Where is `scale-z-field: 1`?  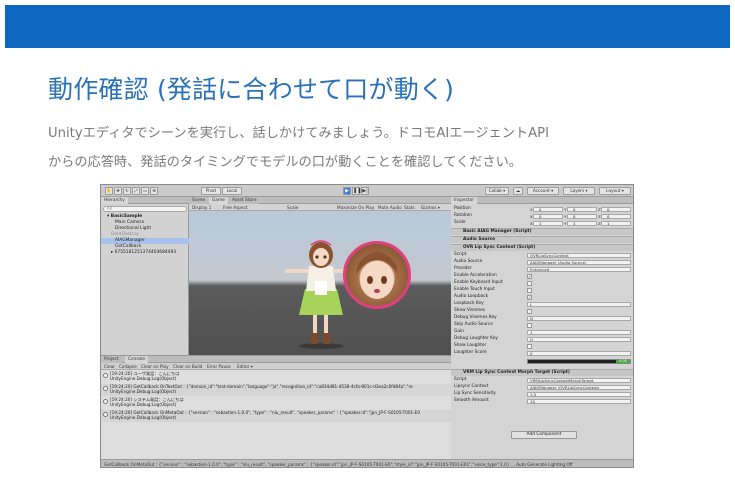 scale-z-field: 1 is located at coordinates (614, 223).